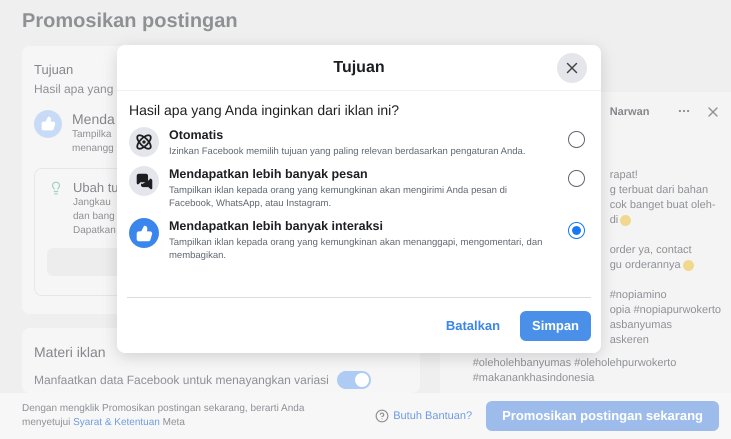 The image size is (731, 439). I want to click on page-title: Promosikan postingan, so click(130, 21).